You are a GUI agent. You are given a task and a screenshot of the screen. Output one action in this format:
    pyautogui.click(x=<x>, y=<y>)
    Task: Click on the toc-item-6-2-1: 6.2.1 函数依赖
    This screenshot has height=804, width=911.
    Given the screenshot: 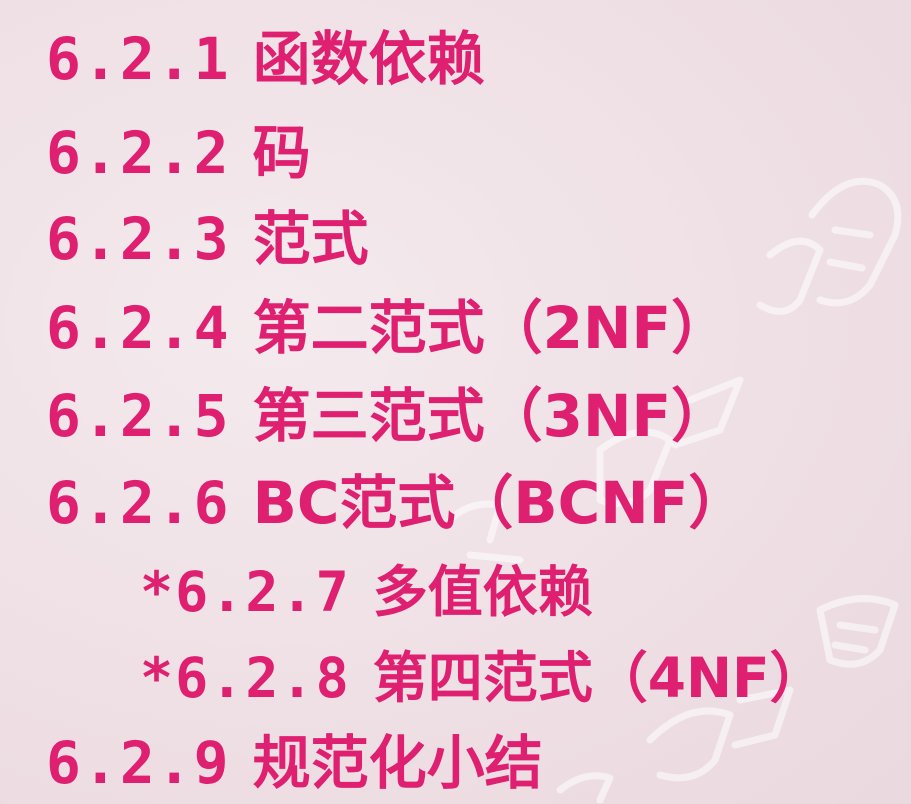 What is the action you would take?
    pyautogui.click(x=265, y=59)
    